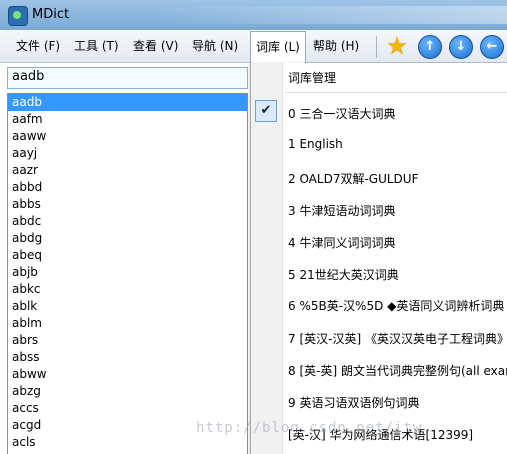  What do you see at coordinates (315, 144) in the screenshot?
I see `library-item-1: 1 English` at bounding box center [315, 144].